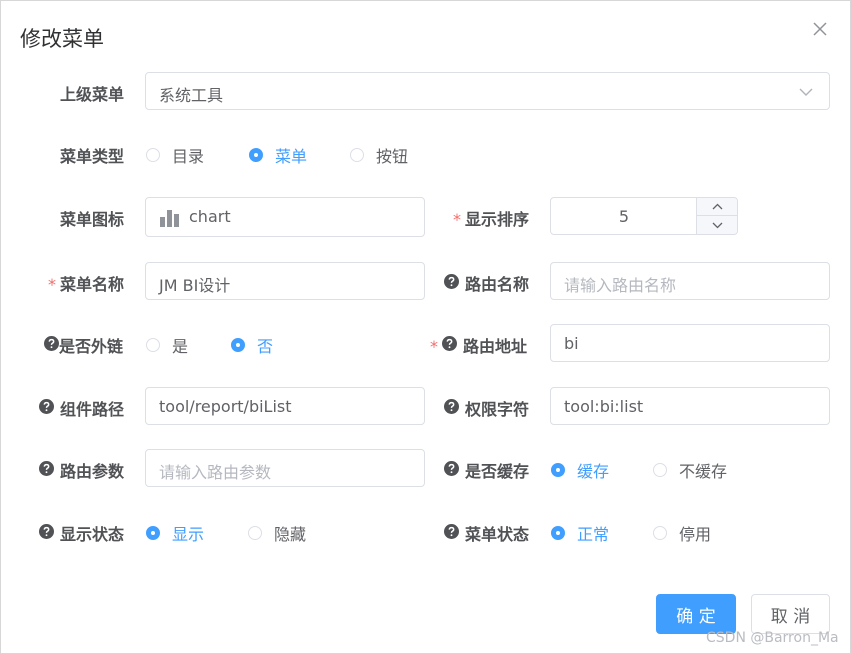 Image resolution: width=851 pixels, height=654 pixels. I want to click on is-external-label: 是否外链, so click(83, 345).